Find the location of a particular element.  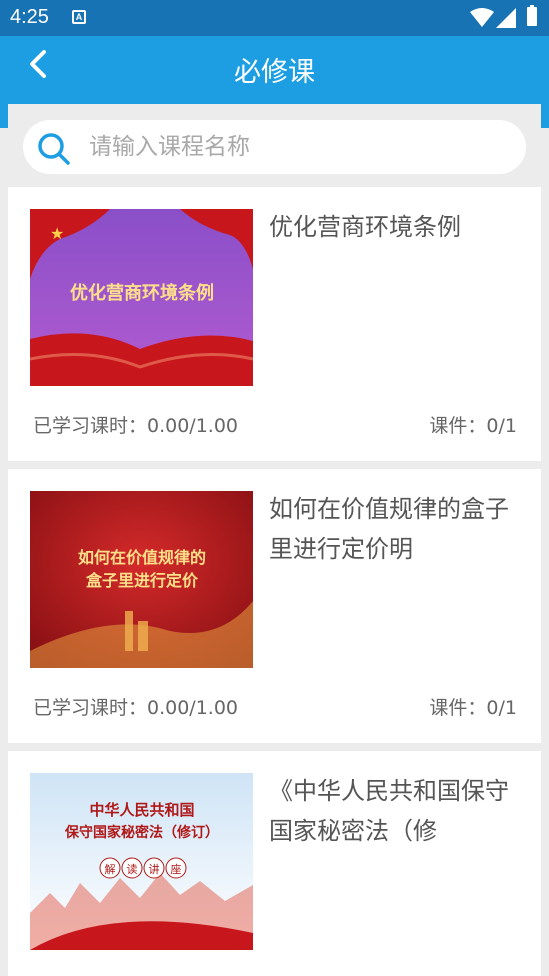

search-input is located at coordinates (299, 147).